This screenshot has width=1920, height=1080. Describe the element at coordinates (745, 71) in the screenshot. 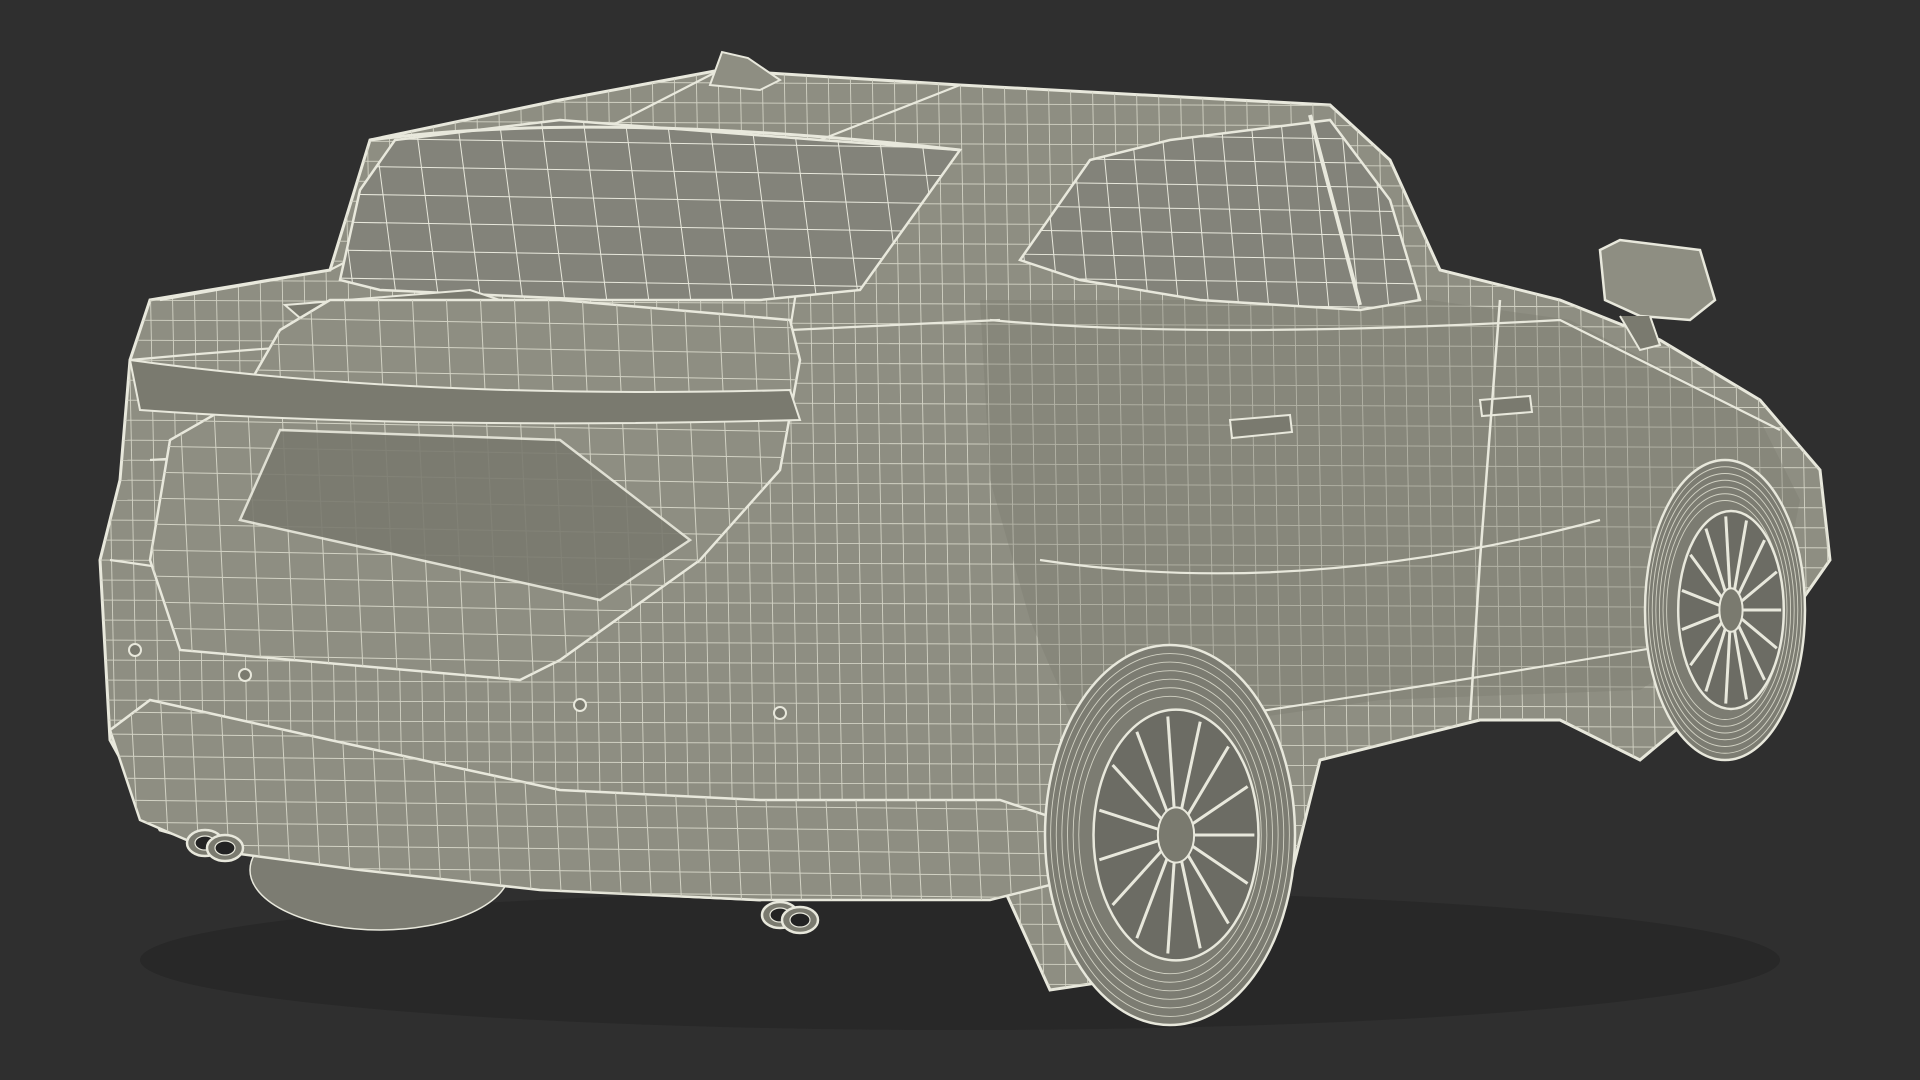

I see `roof-antenna` at that location.